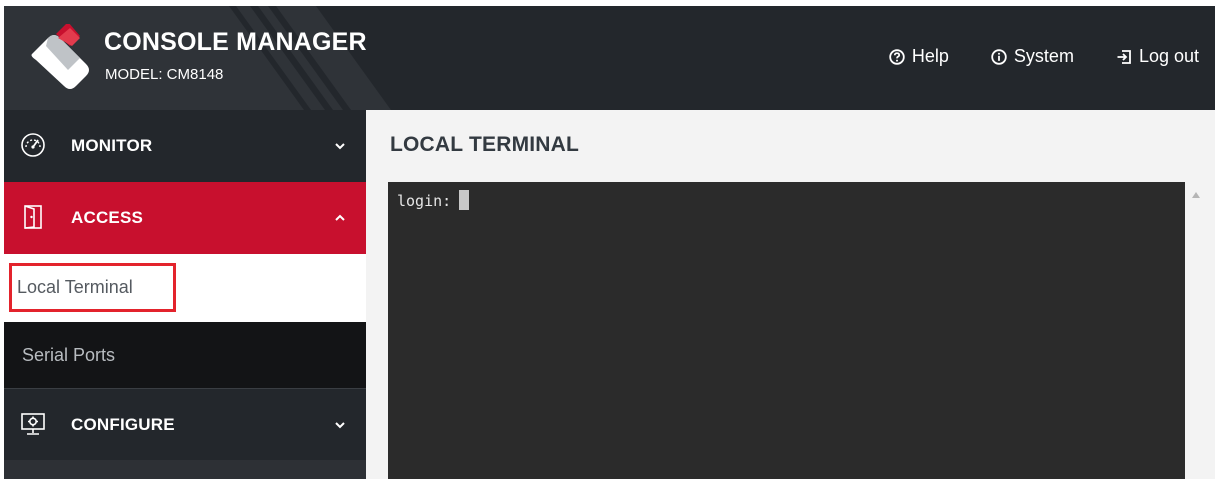 The image size is (1215, 479). What do you see at coordinates (123, 424) in the screenshot?
I see `sidebar-item-configure-label: CONFIGURE` at bounding box center [123, 424].